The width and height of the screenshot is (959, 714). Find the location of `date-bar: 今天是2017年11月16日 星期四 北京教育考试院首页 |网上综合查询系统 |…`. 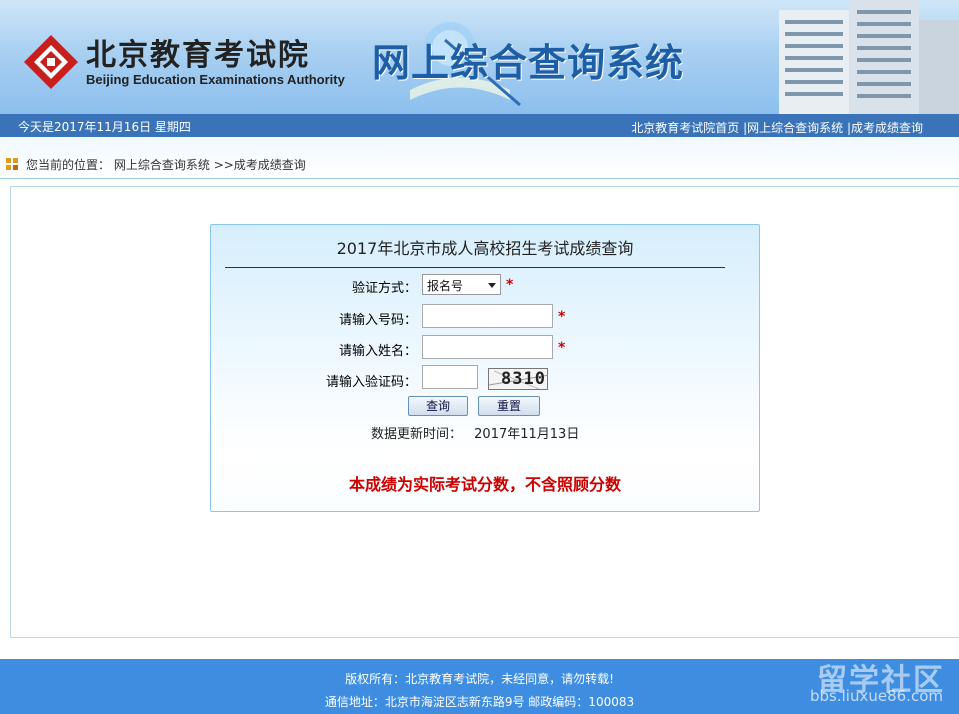

date-bar: 今天是2017年11月16日 星期四 北京教育考试院首页 |网上综合查询系统 |… is located at coordinates (479, 125).